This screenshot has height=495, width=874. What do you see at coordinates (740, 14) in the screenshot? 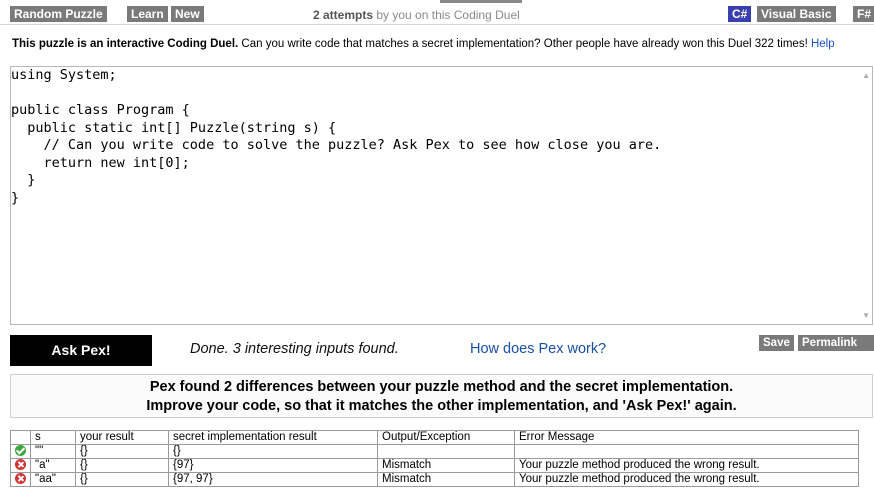
I see `tab-csharp: C#` at bounding box center [740, 14].